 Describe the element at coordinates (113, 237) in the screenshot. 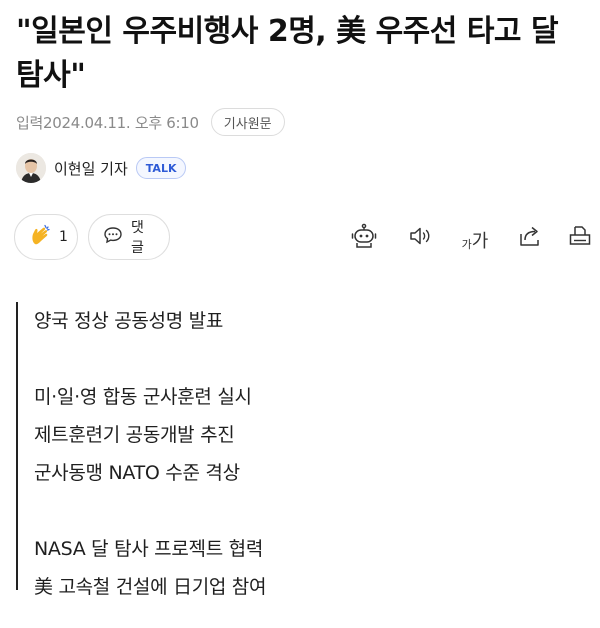

I see `speech-bubble-icon` at that location.